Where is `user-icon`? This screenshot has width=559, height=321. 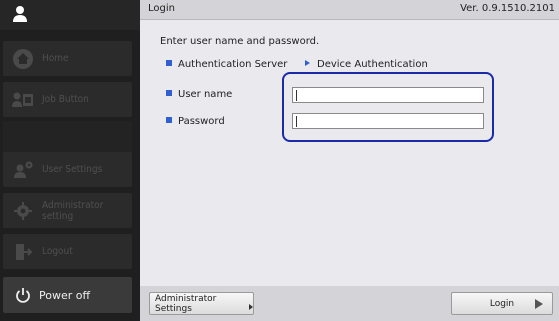 user-icon is located at coordinates (20, 14).